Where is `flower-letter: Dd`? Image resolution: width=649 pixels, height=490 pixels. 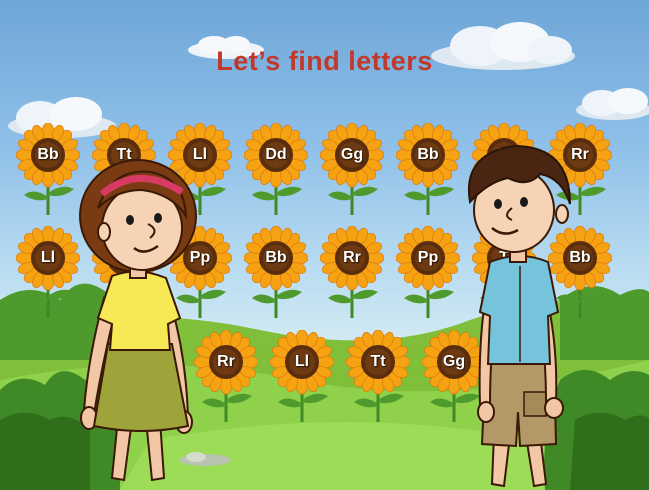 flower-letter: Dd is located at coordinates (276, 169).